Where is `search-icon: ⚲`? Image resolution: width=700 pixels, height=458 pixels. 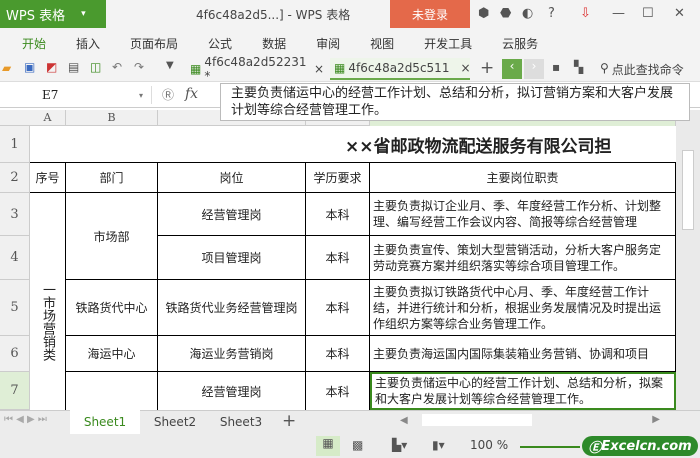 search-icon: ⚲ is located at coordinates (604, 68).